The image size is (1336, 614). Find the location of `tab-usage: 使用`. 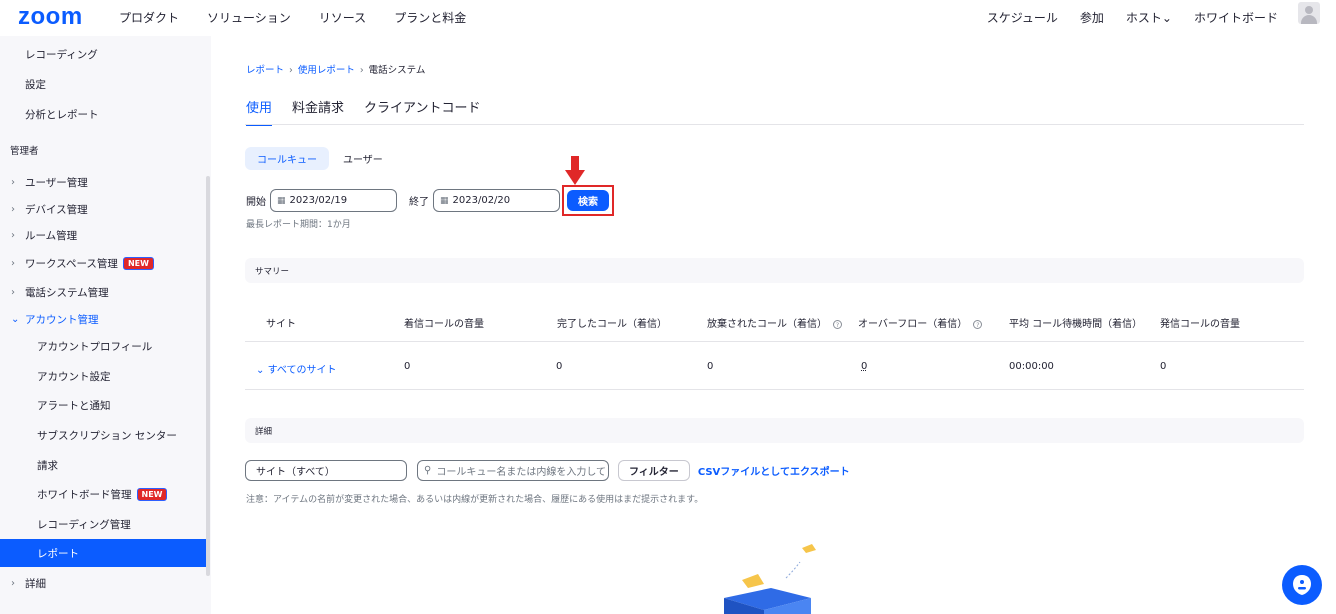

tab-usage: 使用 is located at coordinates (259, 111).